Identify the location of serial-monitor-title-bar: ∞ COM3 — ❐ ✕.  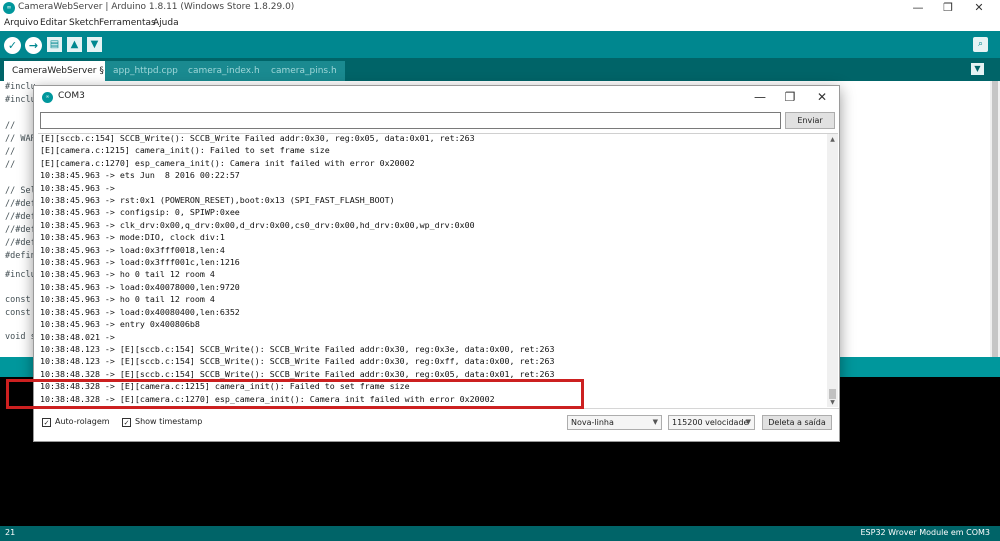
(436, 97).